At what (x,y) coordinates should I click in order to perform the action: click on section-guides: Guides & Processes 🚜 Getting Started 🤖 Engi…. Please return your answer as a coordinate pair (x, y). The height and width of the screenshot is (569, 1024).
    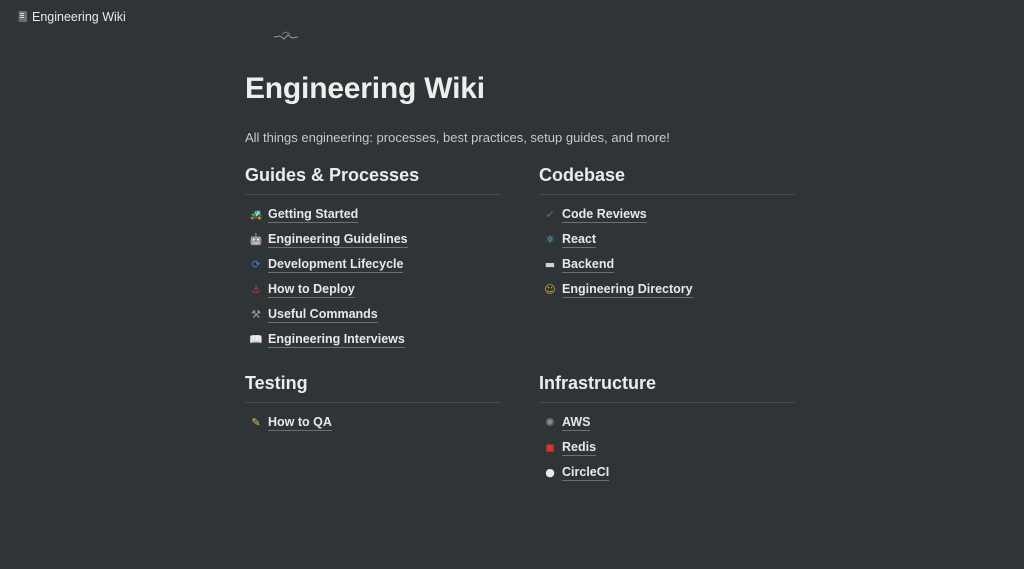
    Looking at the image, I should click on (373, 258).